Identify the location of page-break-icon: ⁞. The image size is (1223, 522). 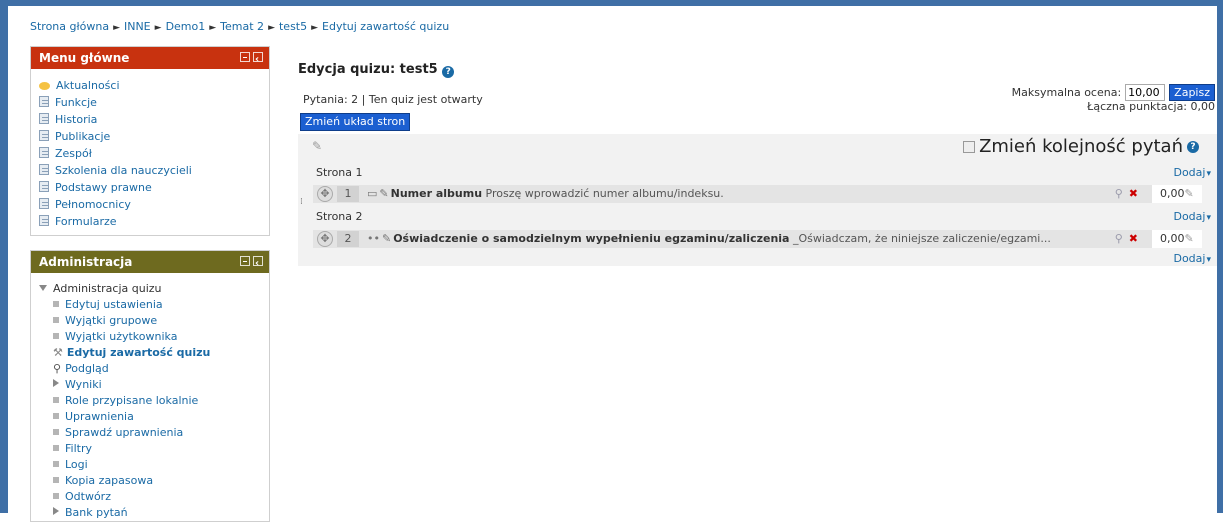
(301, 202).